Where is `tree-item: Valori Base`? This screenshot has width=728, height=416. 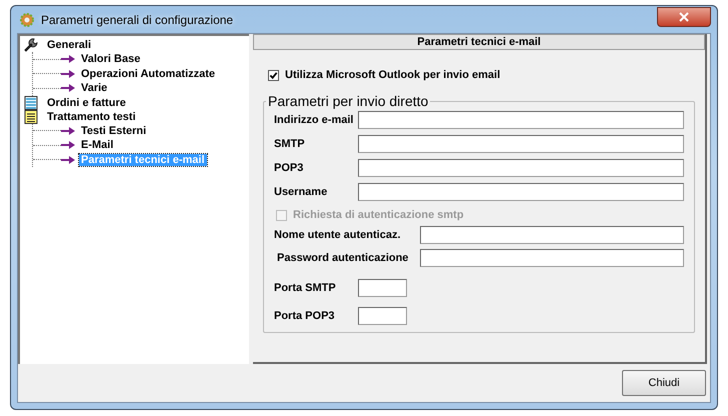
tree-item: Valori Base is located at coordinates (110, 59).